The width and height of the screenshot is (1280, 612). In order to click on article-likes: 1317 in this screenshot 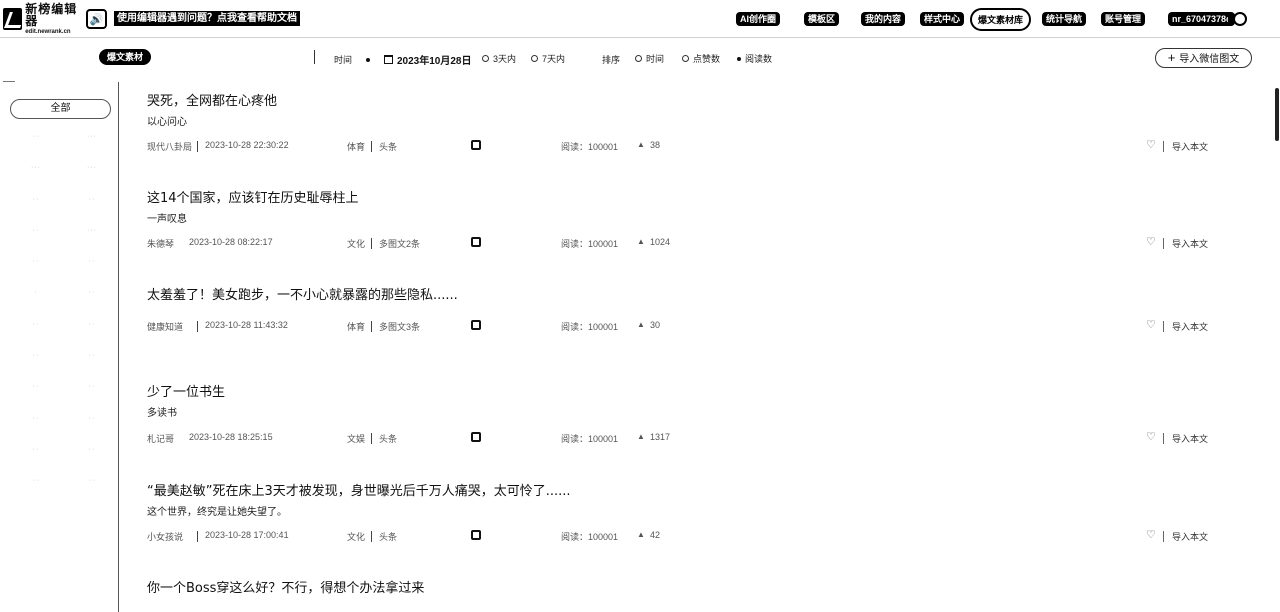, I will do `click(660, 437)`.